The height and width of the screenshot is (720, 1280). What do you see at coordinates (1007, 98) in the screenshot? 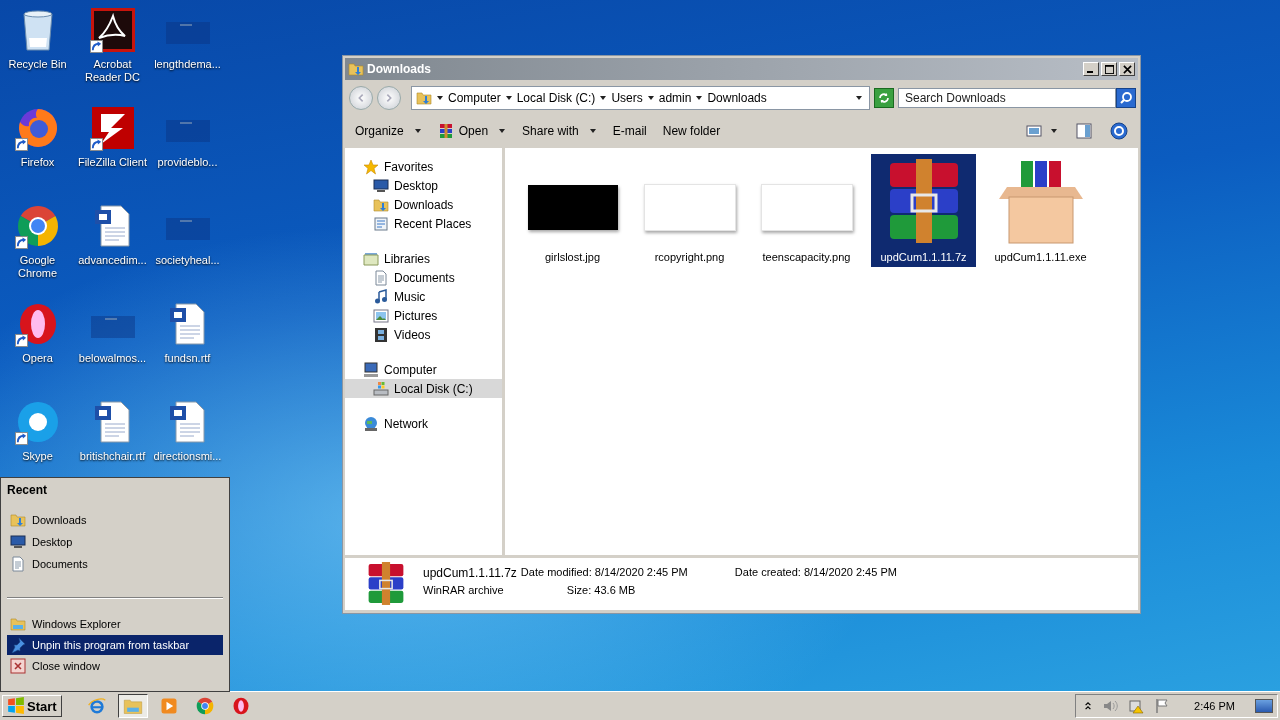
I see `search-field: Search Downloads` at bounding box center [1007, 98].